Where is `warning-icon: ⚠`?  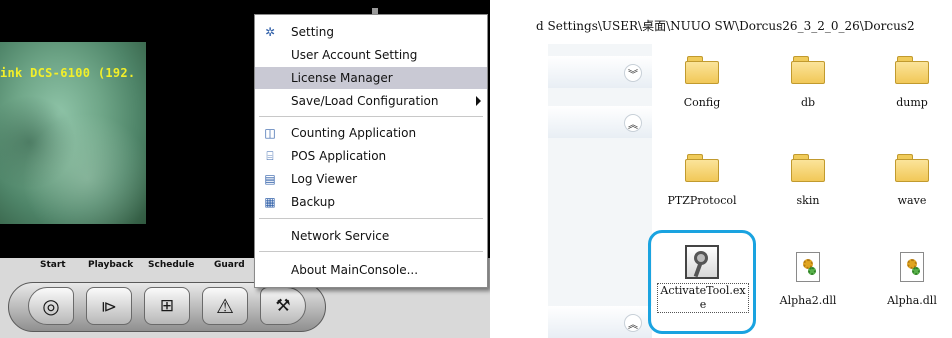 warning-icon: ⚠ is located at coordinates (225, 306).